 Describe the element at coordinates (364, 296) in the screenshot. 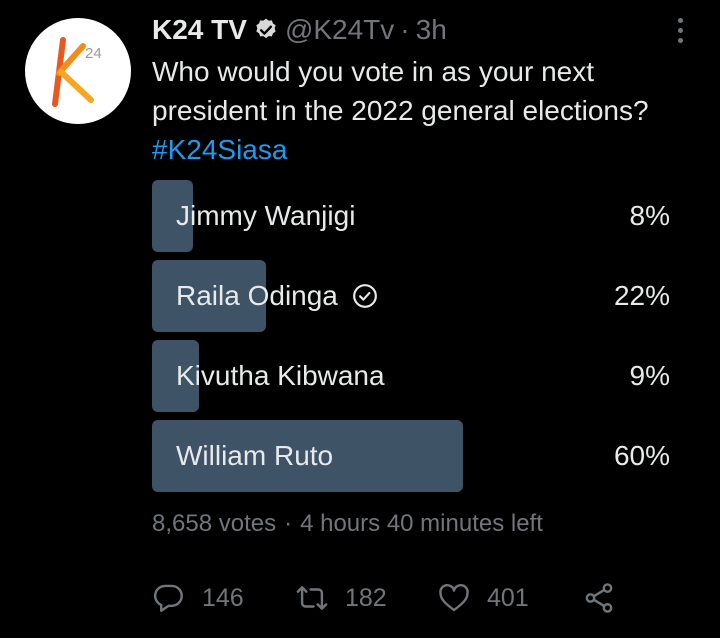

I see `check-circle-icon` at that location.